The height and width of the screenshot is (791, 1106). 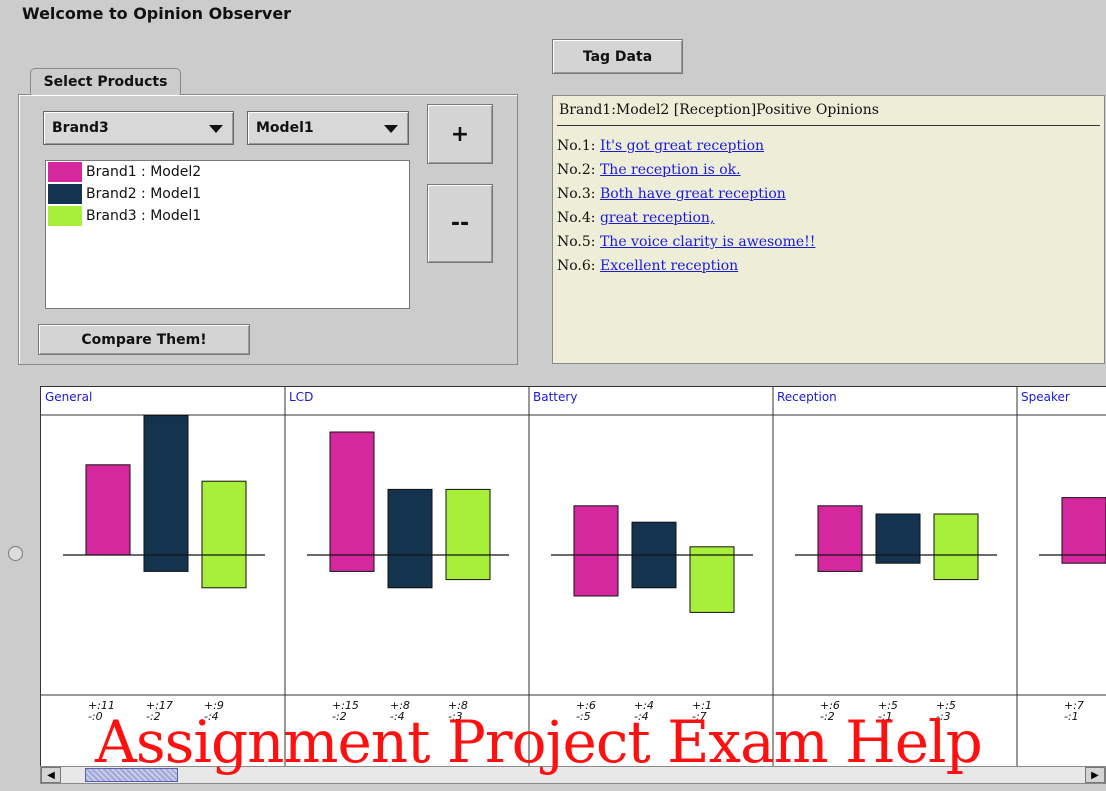 I want to click on opinion-number: No.4:, so click(x=578, y=218).